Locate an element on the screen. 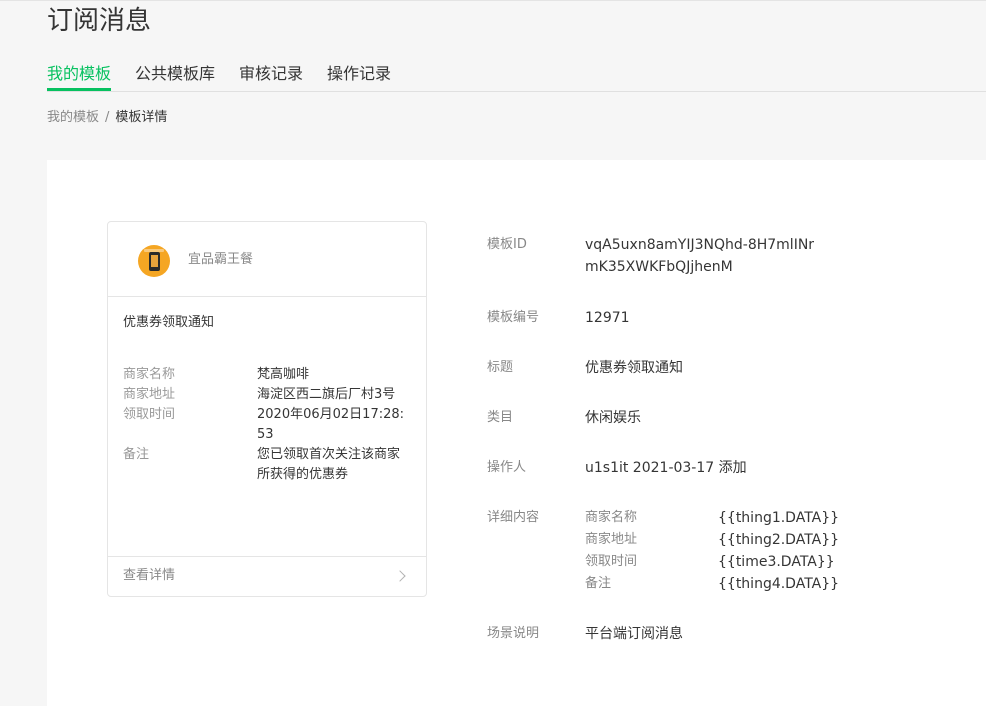  top-divider is located at coordinates (493, 0).